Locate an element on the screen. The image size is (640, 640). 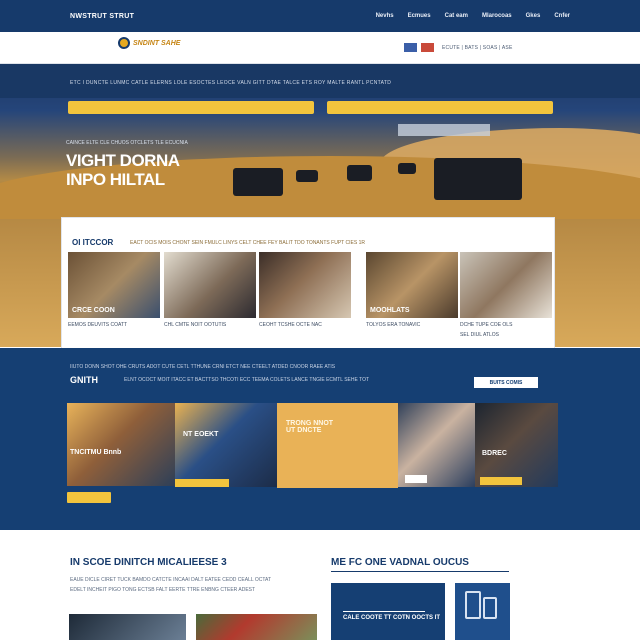
nav-link-5: Gkes is located at coordinates (533, 16).